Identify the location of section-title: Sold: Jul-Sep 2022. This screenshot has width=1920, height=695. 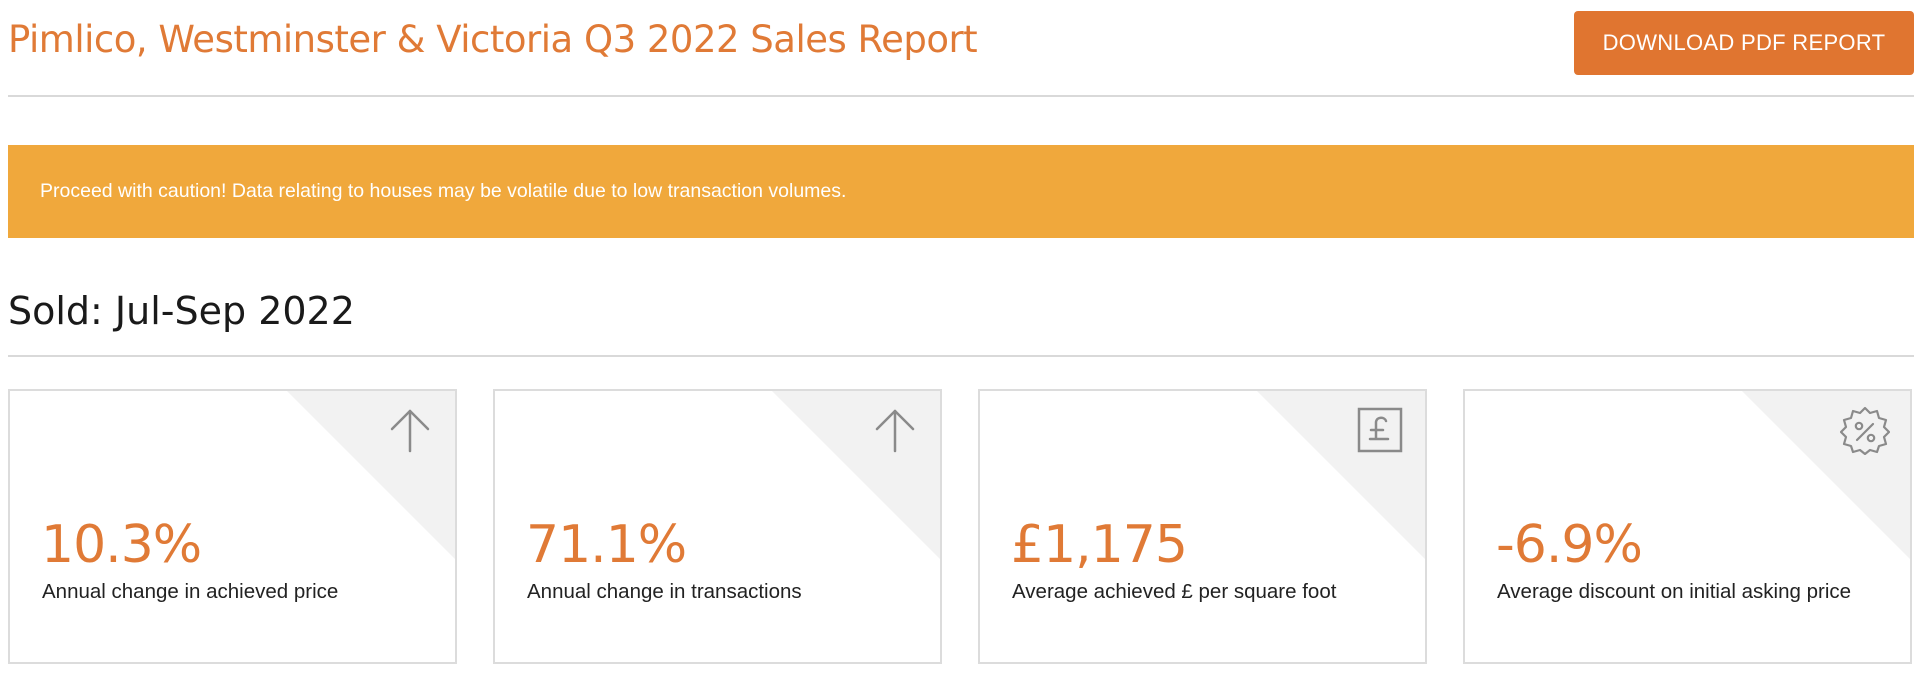
(181, 311).